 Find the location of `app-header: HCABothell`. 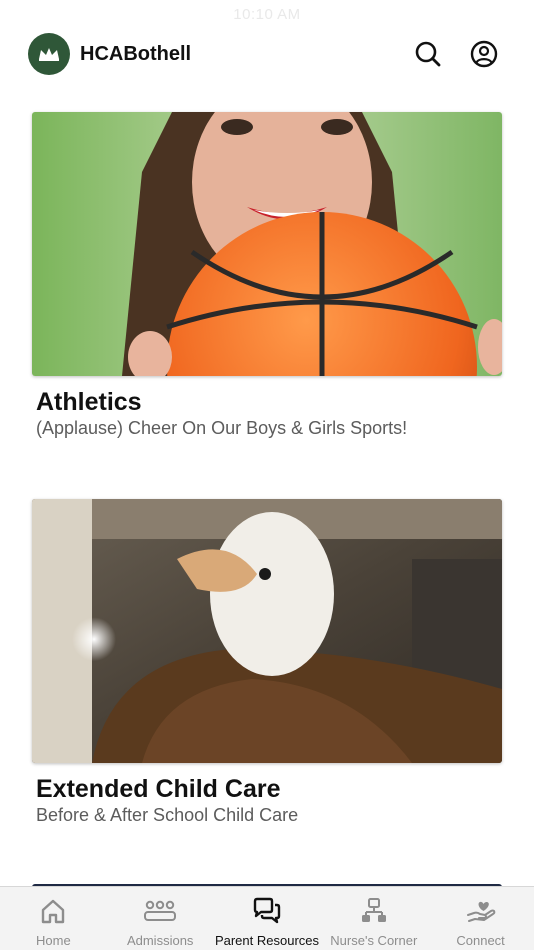

app-header: HCABothell is located at coordinates (267, 55).